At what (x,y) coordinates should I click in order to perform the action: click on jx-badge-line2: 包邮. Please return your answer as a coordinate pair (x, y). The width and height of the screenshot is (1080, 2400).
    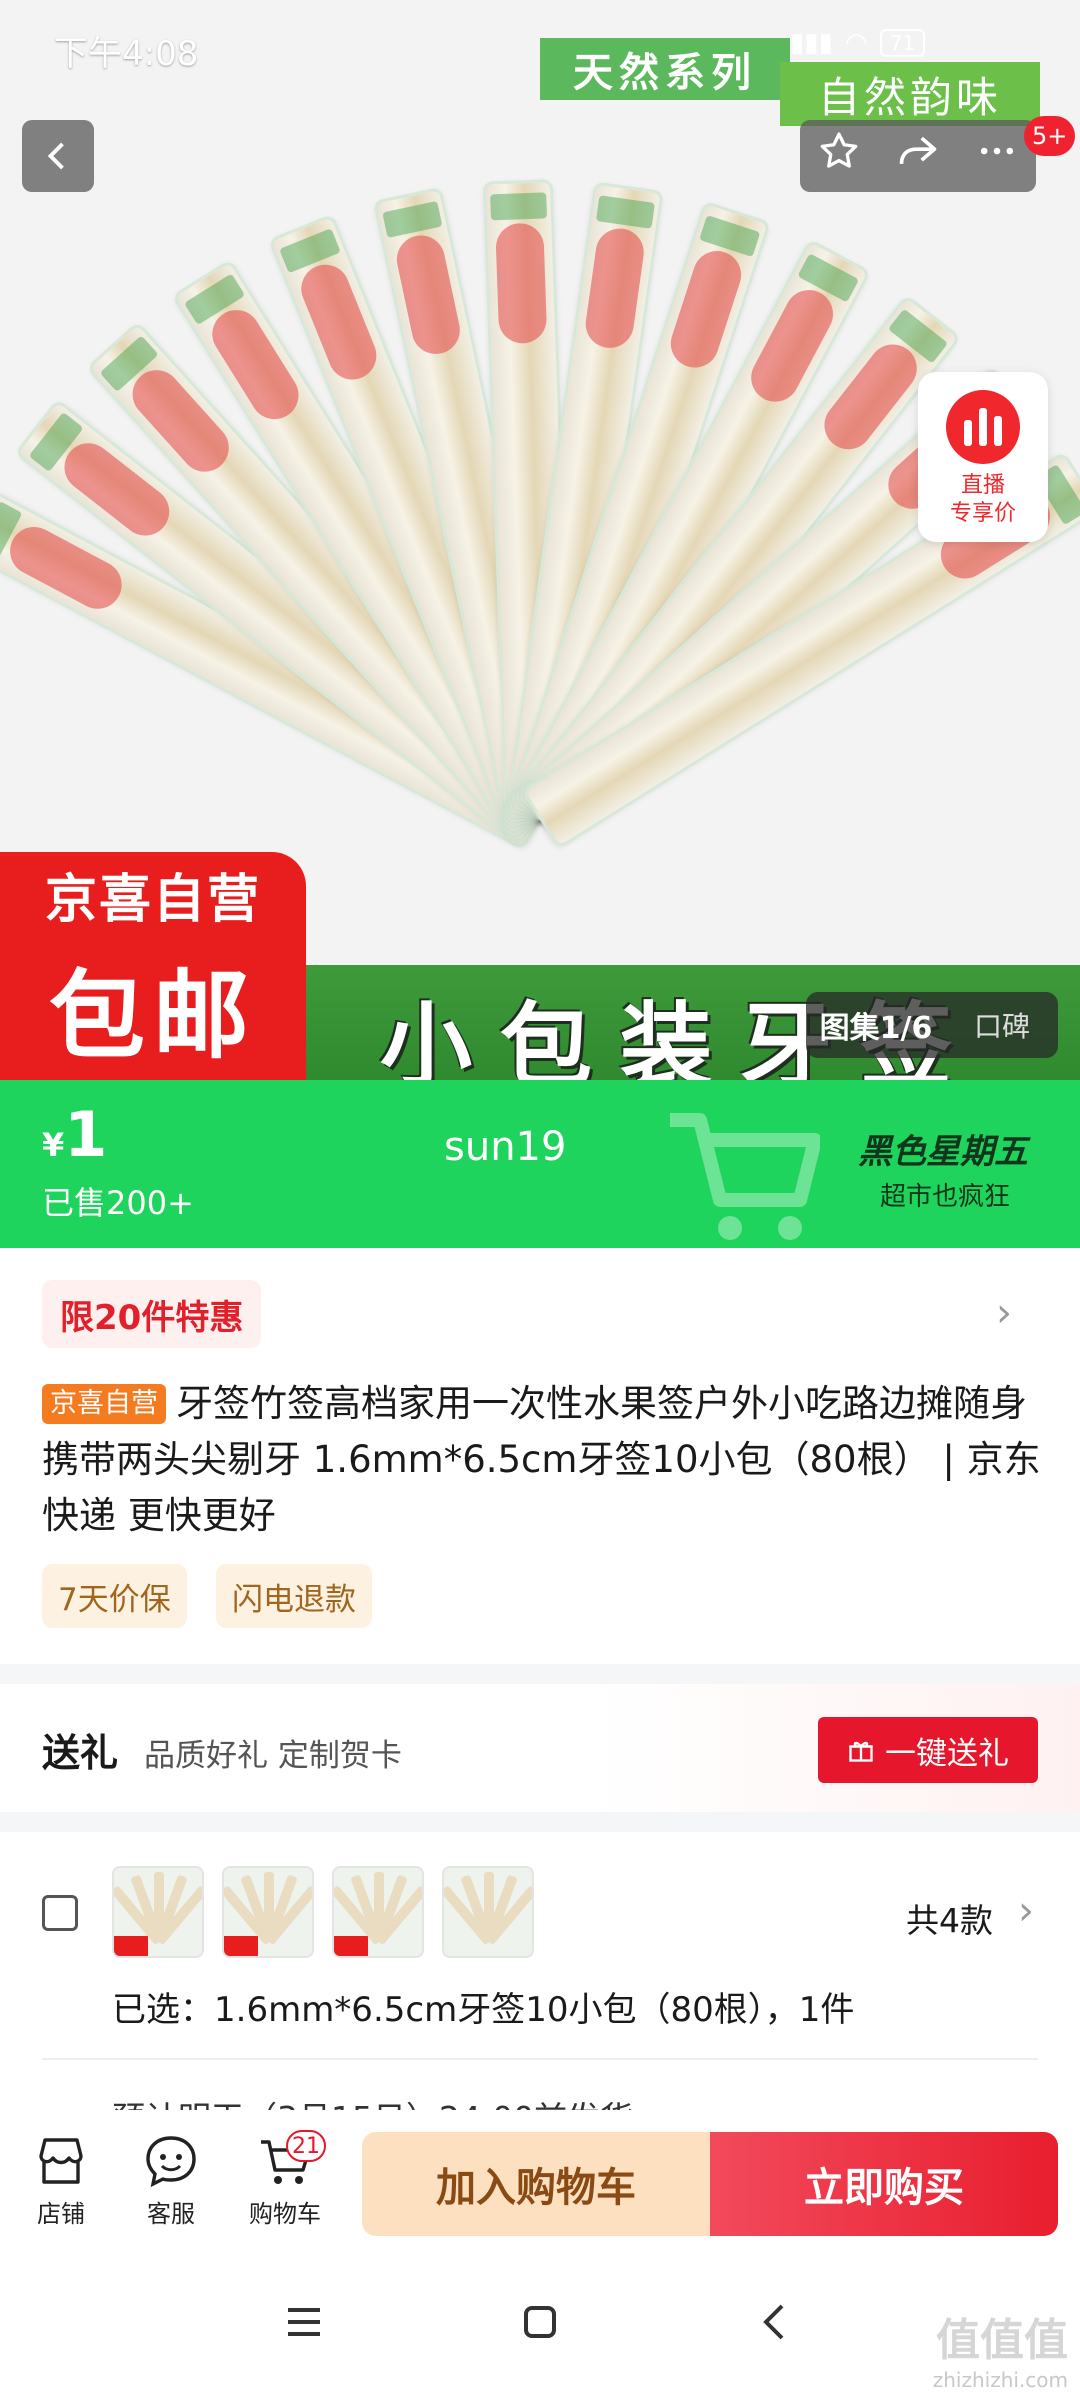
    Looking at the image, I should click on (153, 1016).